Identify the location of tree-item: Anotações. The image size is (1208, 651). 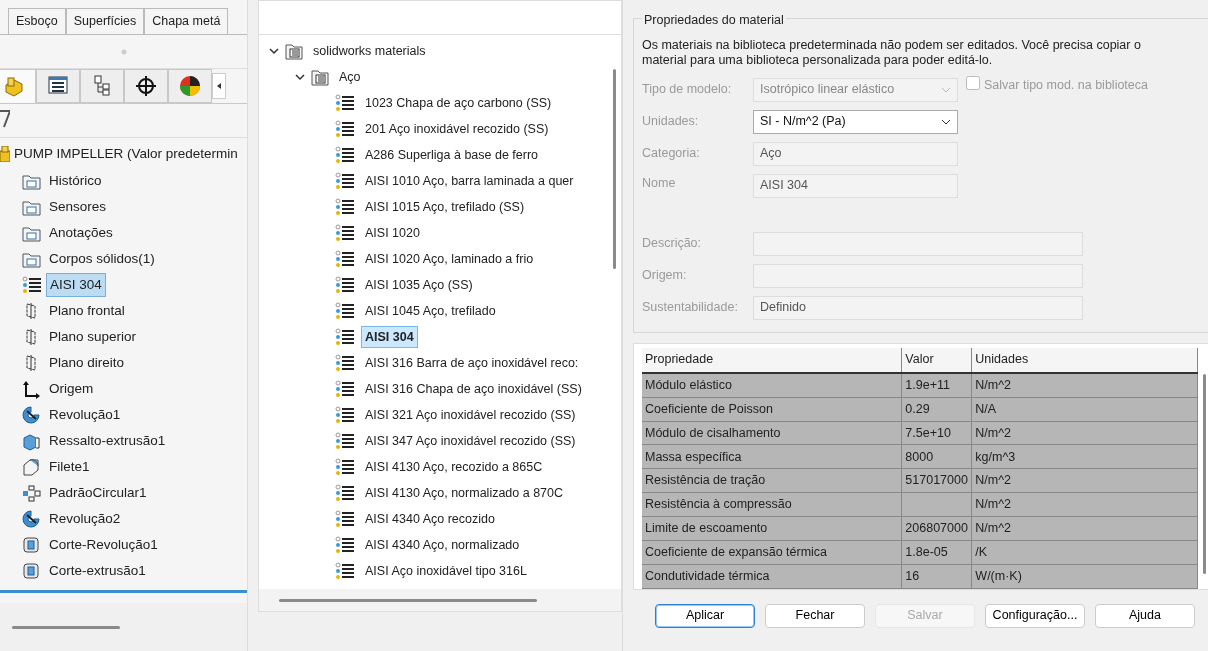
(81, 233).